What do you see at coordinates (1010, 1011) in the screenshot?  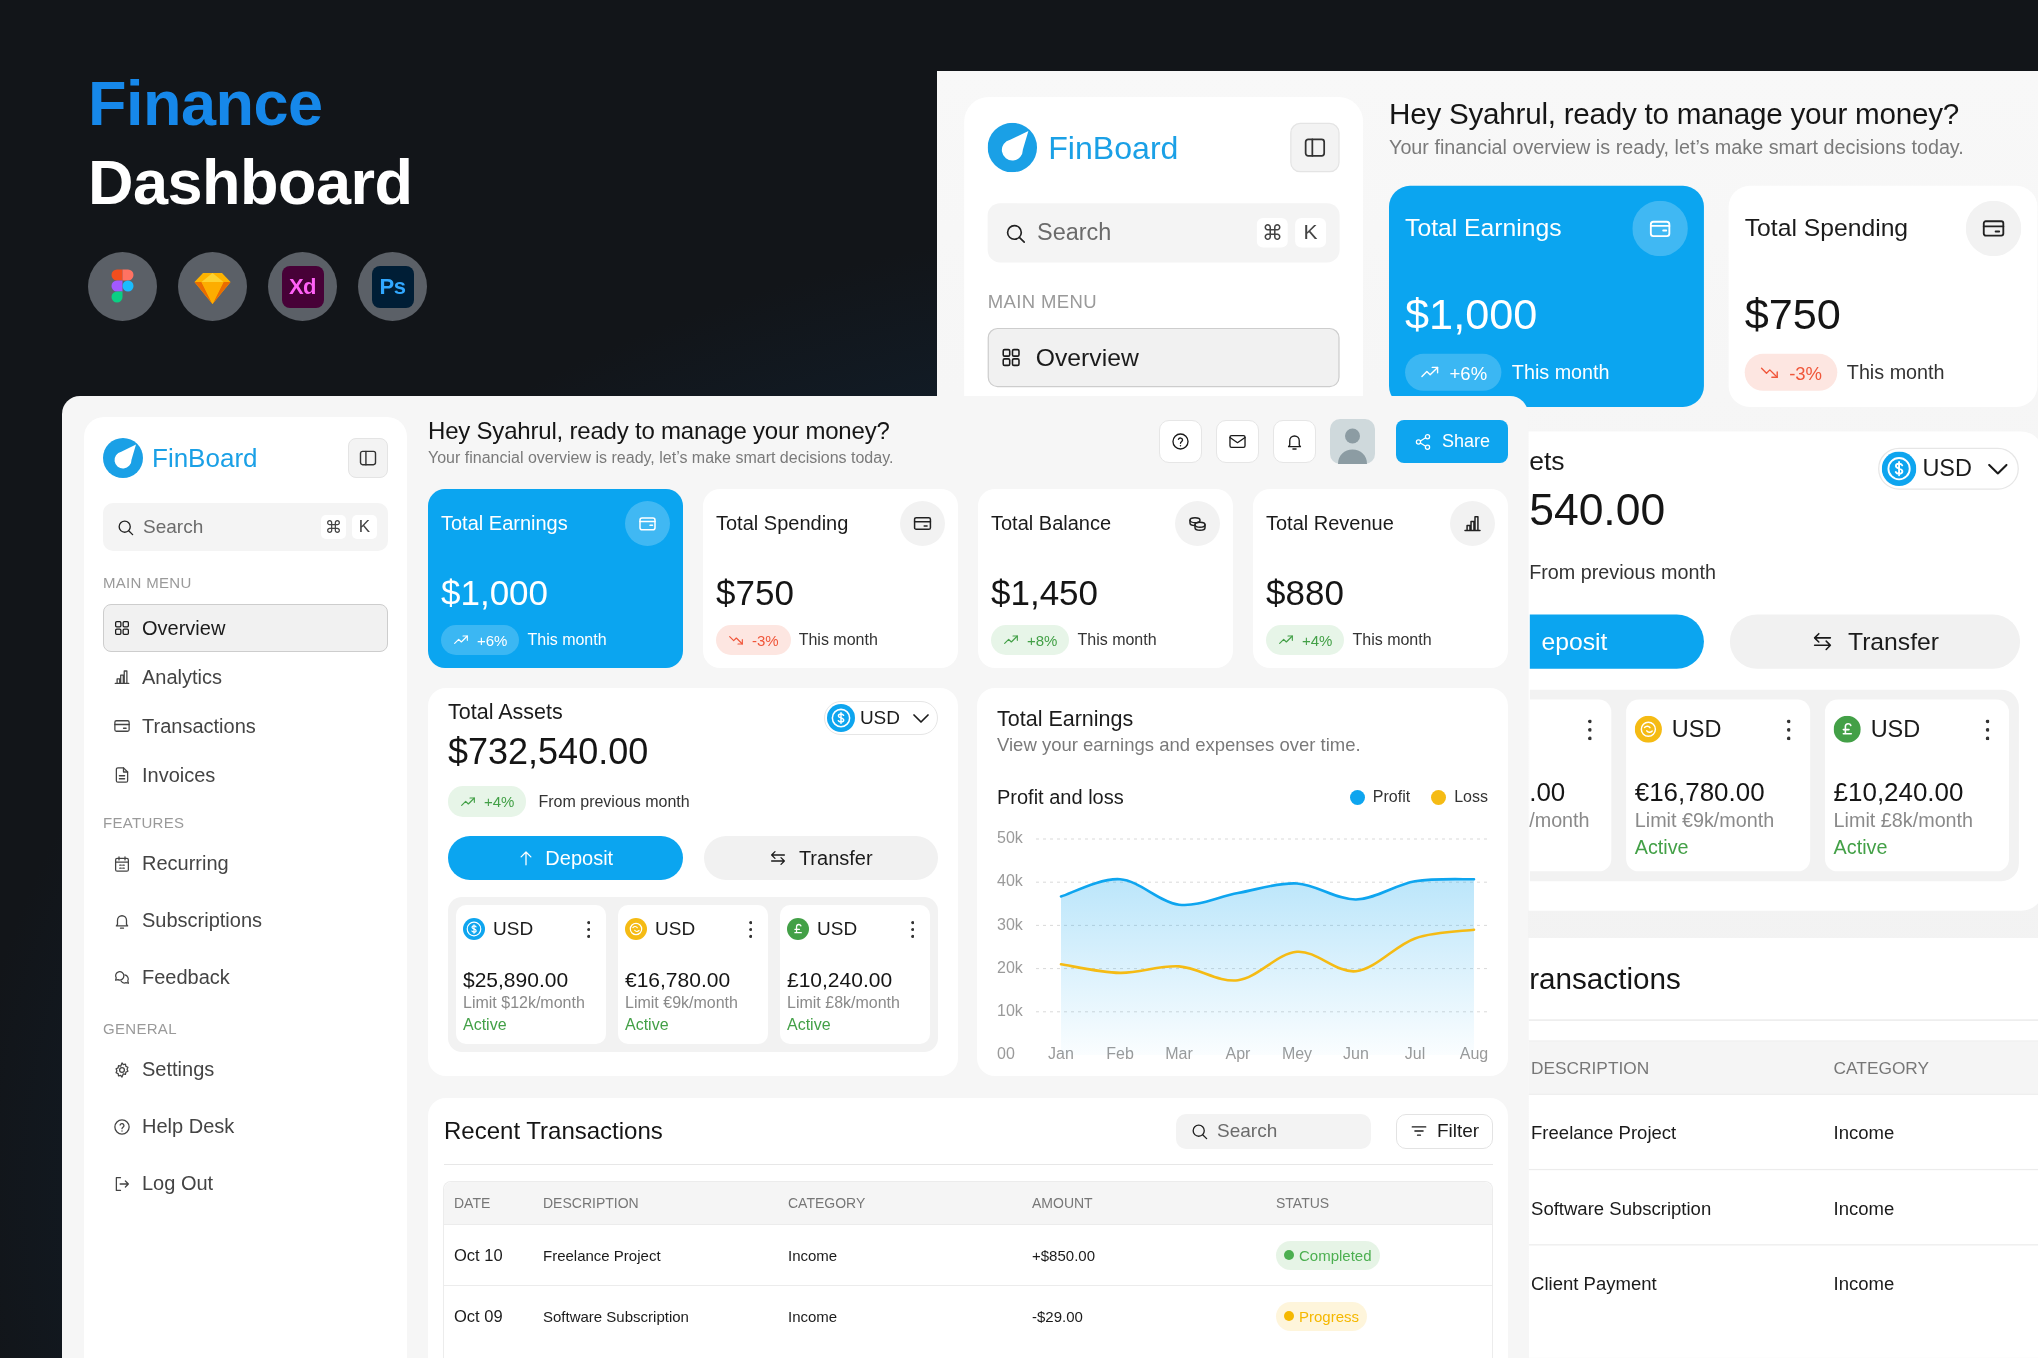 I see `axis-tick-label: 10k` at bounding box center [1010, 1011].